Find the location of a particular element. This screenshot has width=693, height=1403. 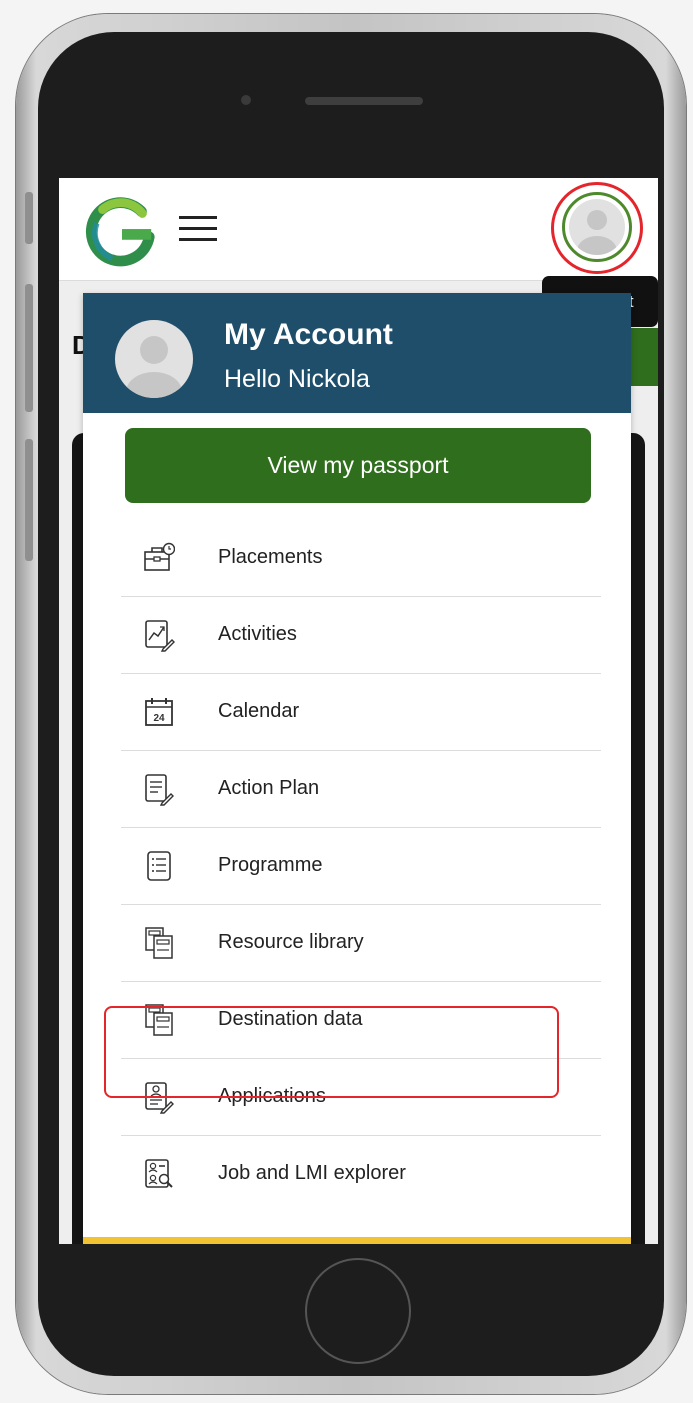

volume-down-button is located at coordinates (29, 500).